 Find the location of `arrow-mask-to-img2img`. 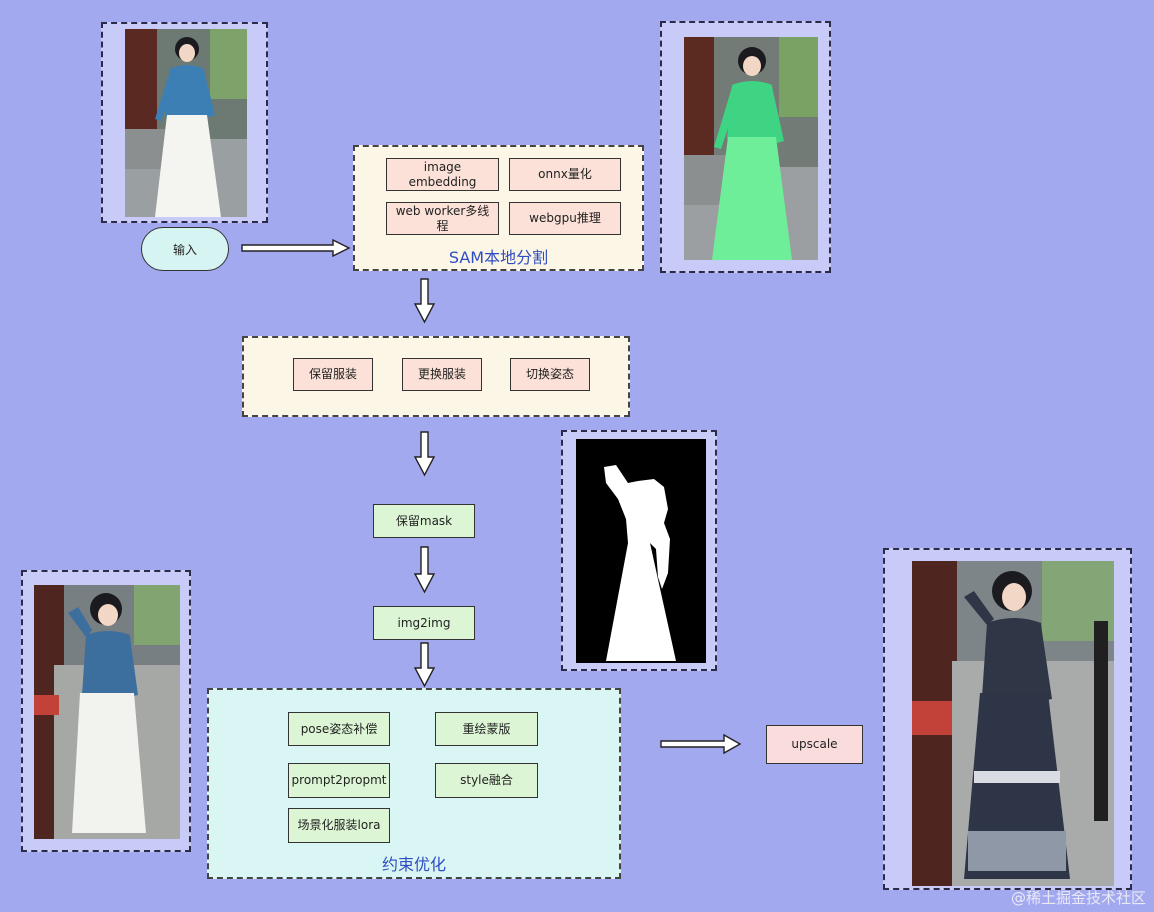

arrow-mask-to-img2img is located at coordinates (424, 570).